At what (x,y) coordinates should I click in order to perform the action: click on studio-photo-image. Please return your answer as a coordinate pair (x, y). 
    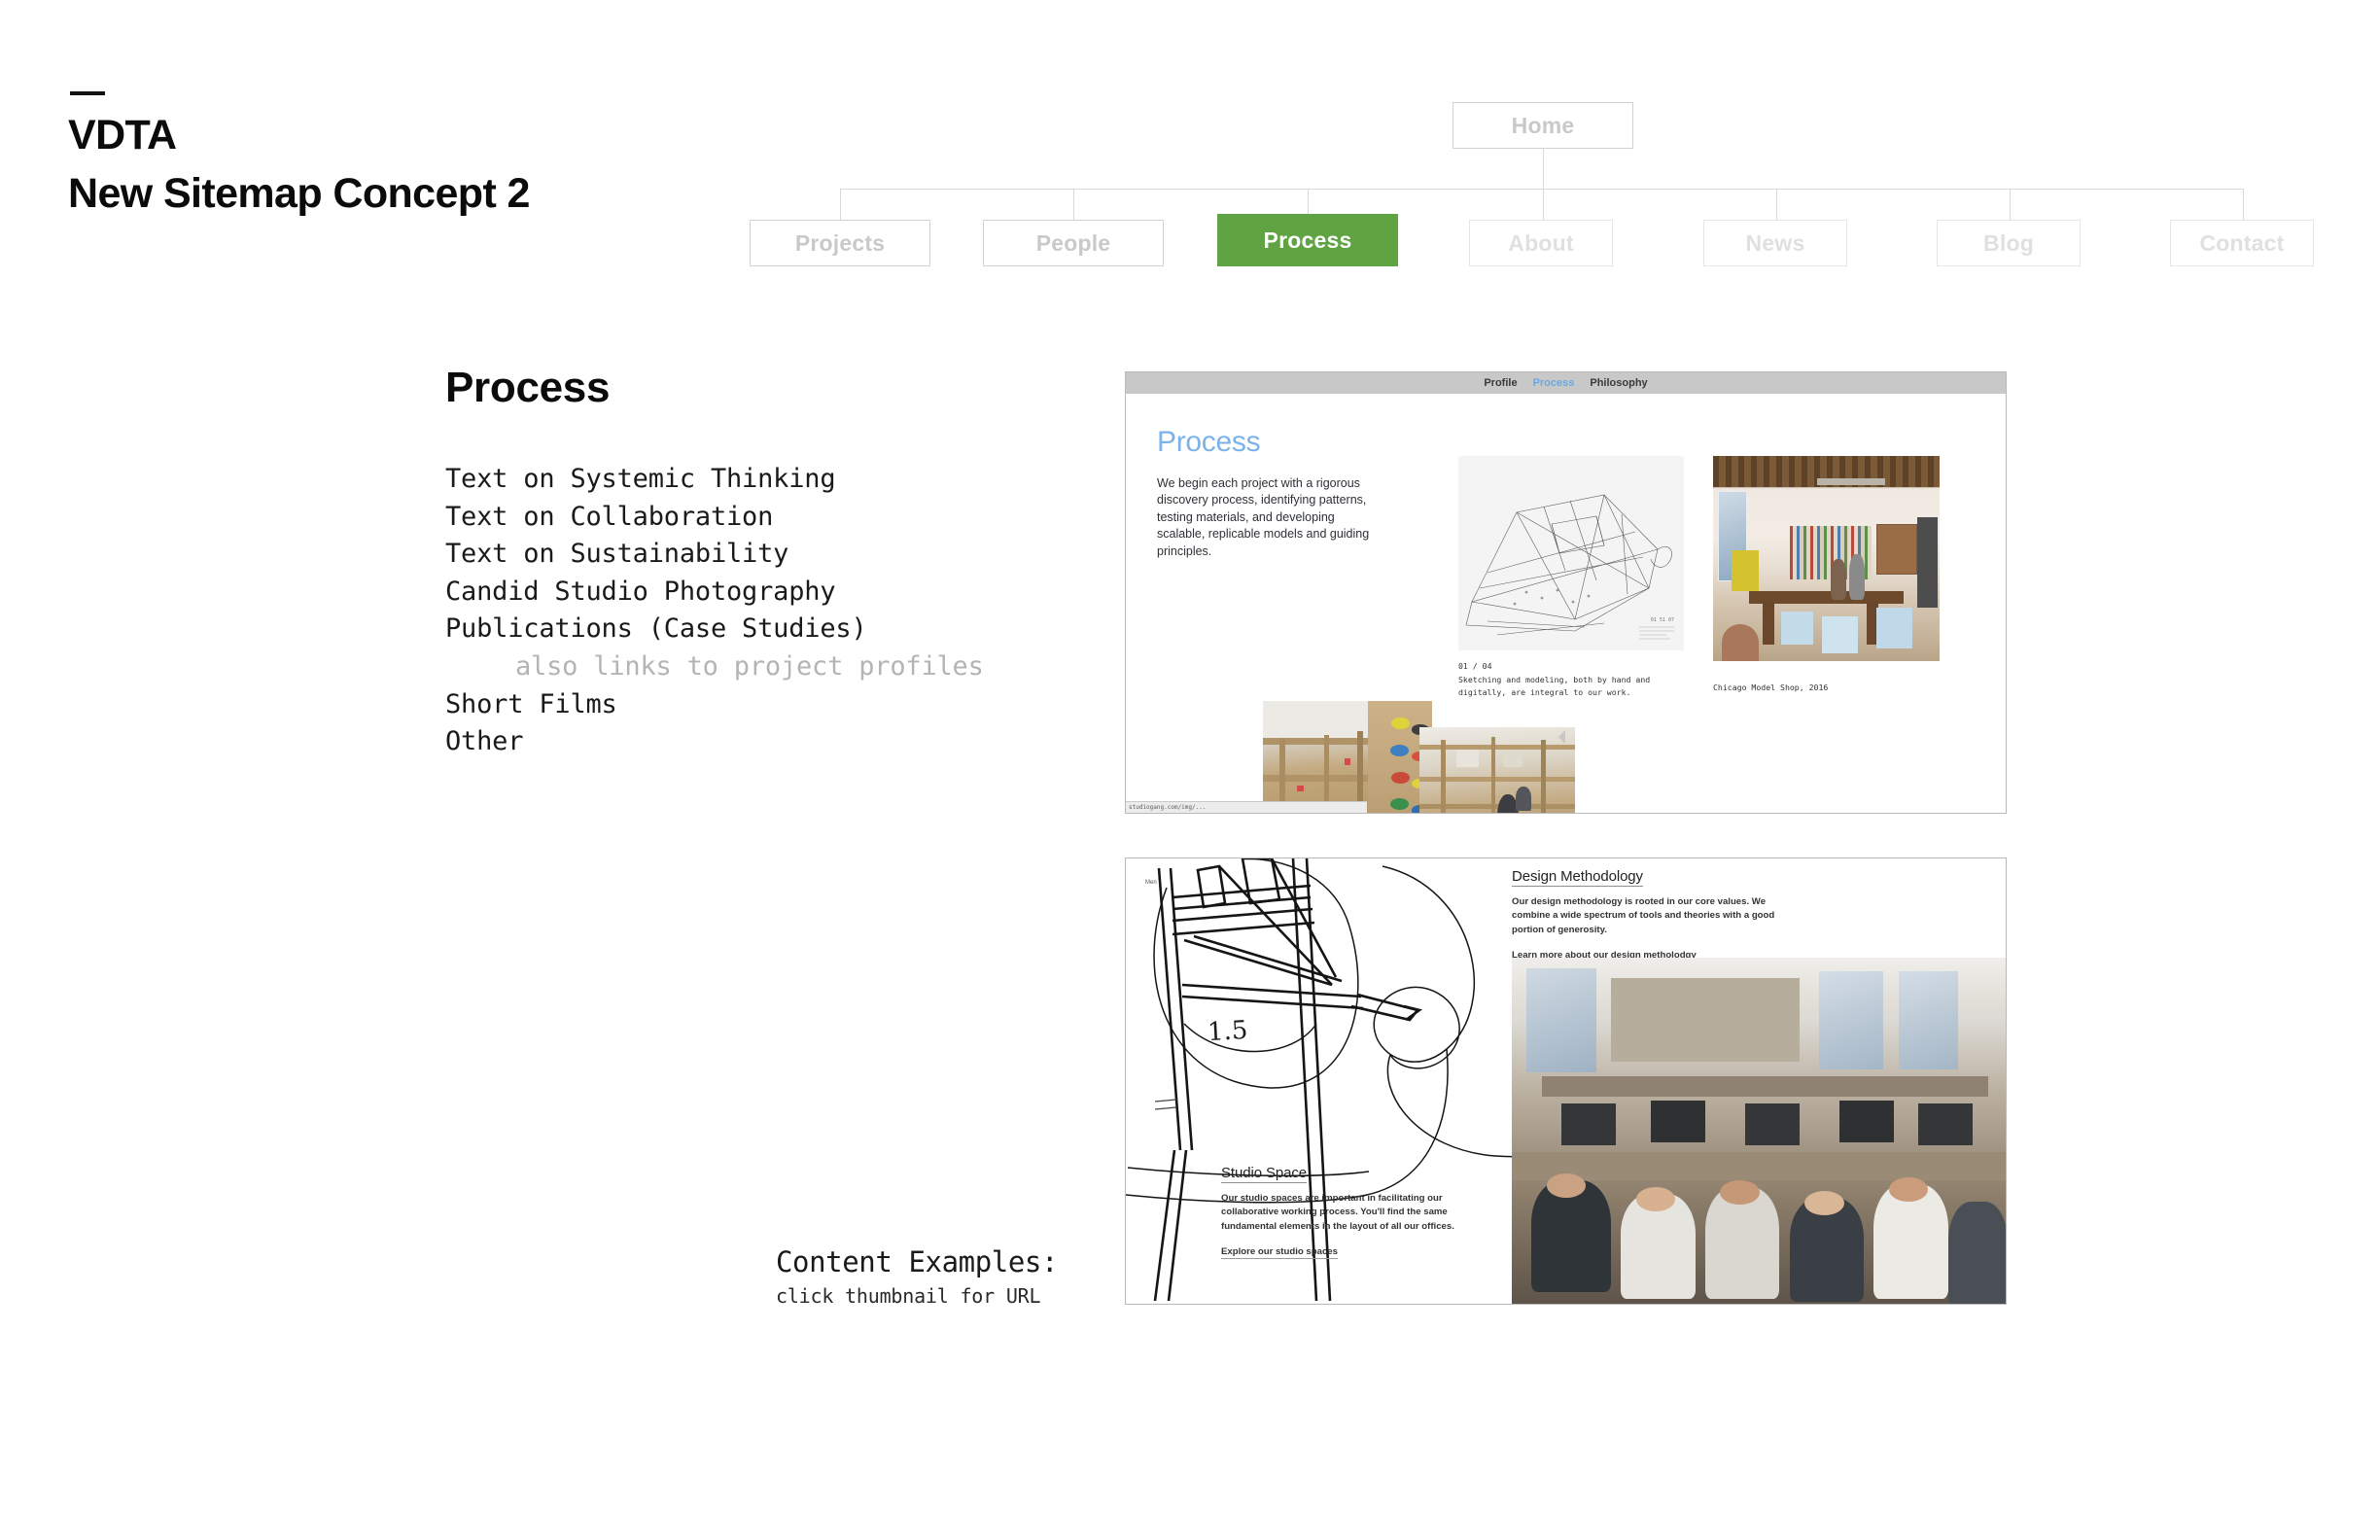
    Looking at the image, I should click on (1826, 558).